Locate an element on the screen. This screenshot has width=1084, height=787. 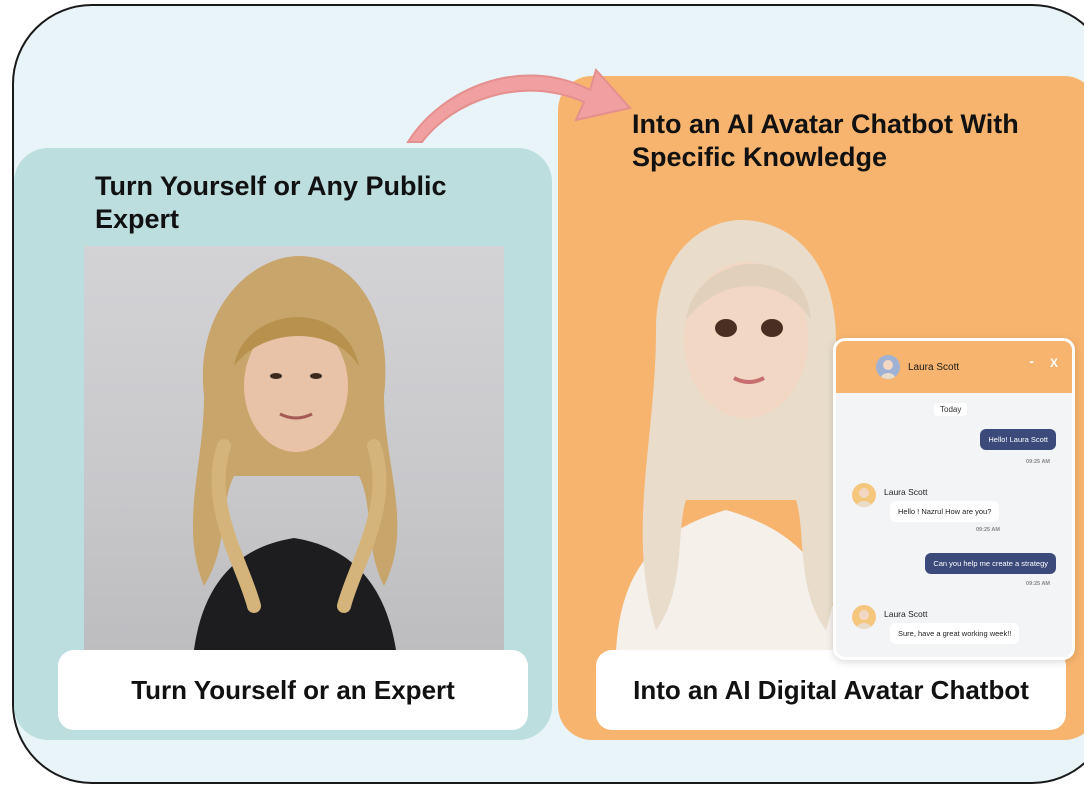
ai-avatar-image is located at coordinates (726, 431).